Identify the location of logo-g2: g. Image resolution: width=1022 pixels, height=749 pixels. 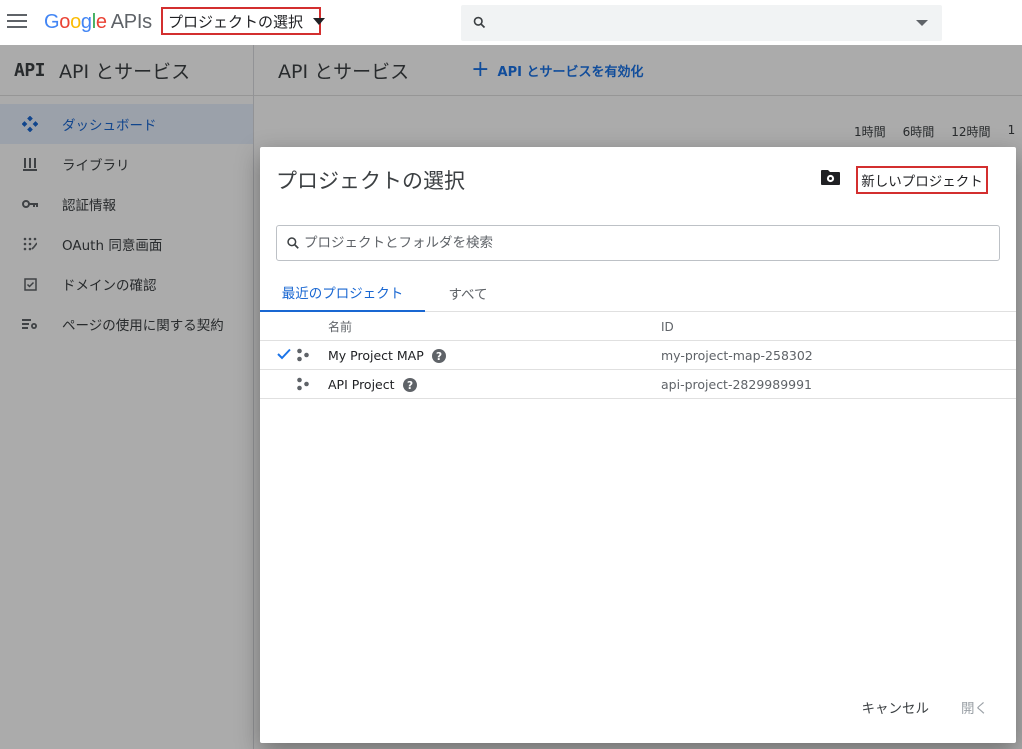
(86, 22).